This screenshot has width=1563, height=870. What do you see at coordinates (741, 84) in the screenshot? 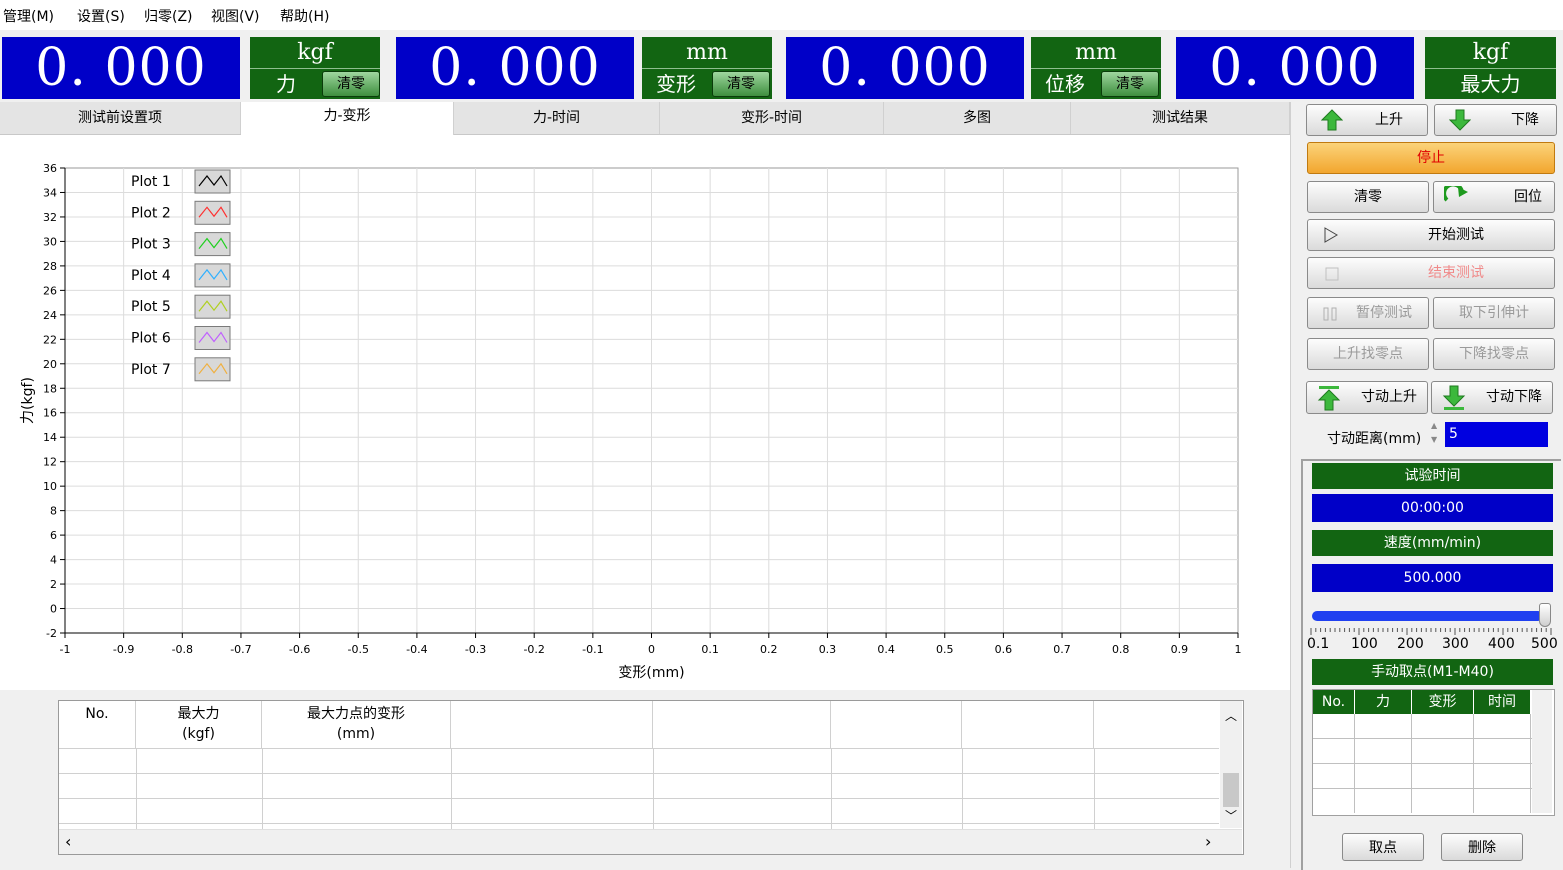
I see `deformation-zero-button: 清零` at bounding box center [741, 84].